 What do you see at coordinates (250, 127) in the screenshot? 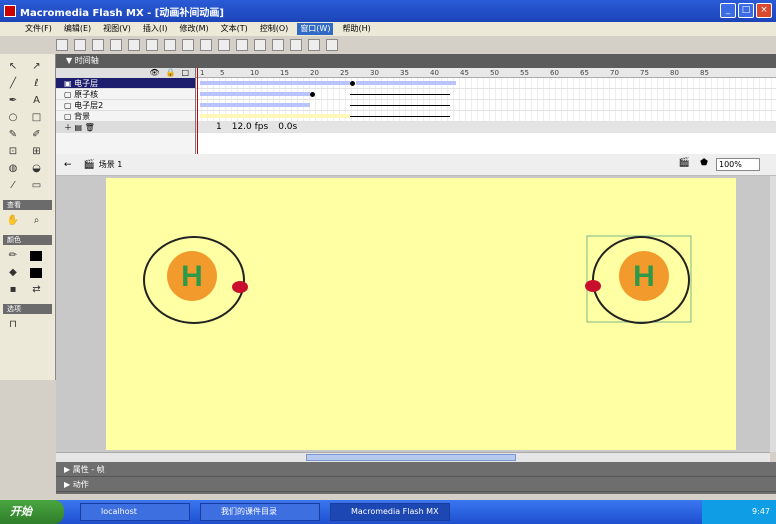
I see `frame-rate: 12.0 fps` at bounding box center [250, 127].